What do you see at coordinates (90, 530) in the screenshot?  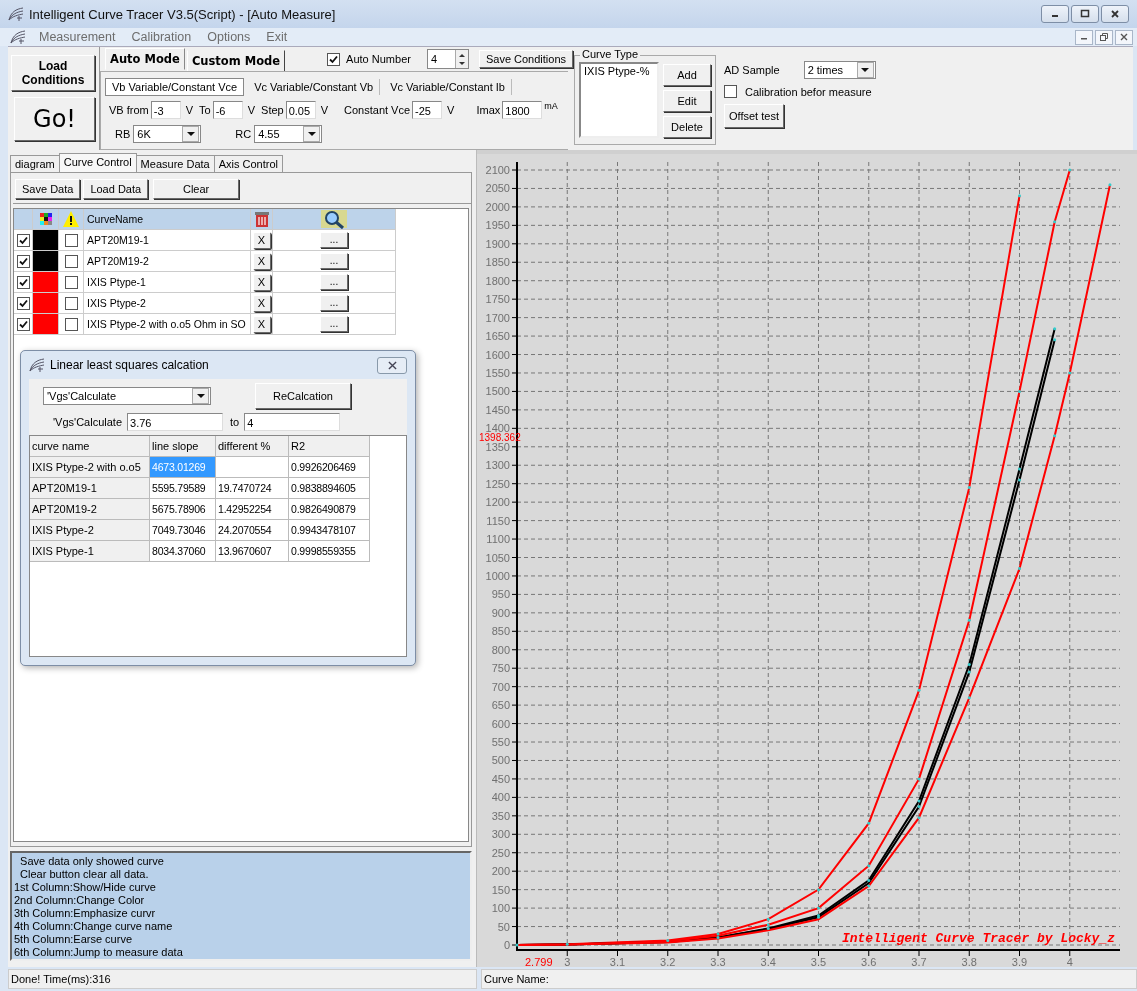 I see `table-cell: IXIS Ptype-2` at bounding box center [90, 530].